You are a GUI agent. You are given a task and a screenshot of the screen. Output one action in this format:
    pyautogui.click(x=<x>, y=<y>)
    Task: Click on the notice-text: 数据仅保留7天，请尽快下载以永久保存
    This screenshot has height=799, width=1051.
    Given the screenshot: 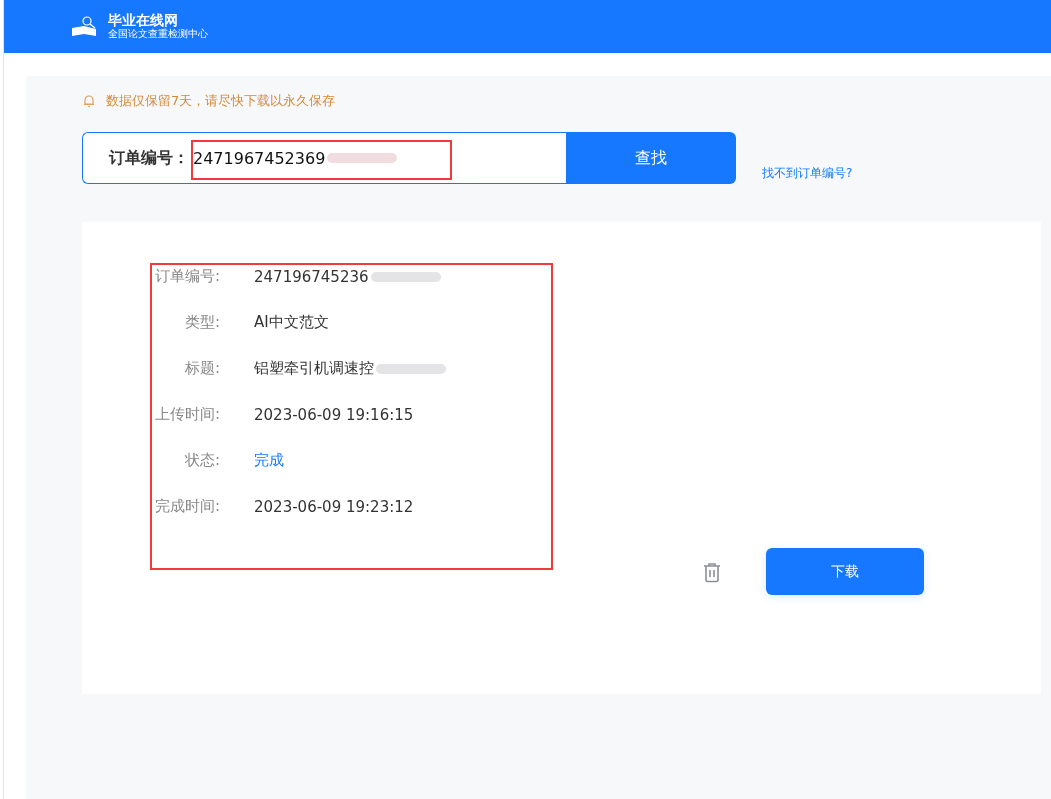 What is the action you would take?
    pyautogui.click(x=221, y=101)
    